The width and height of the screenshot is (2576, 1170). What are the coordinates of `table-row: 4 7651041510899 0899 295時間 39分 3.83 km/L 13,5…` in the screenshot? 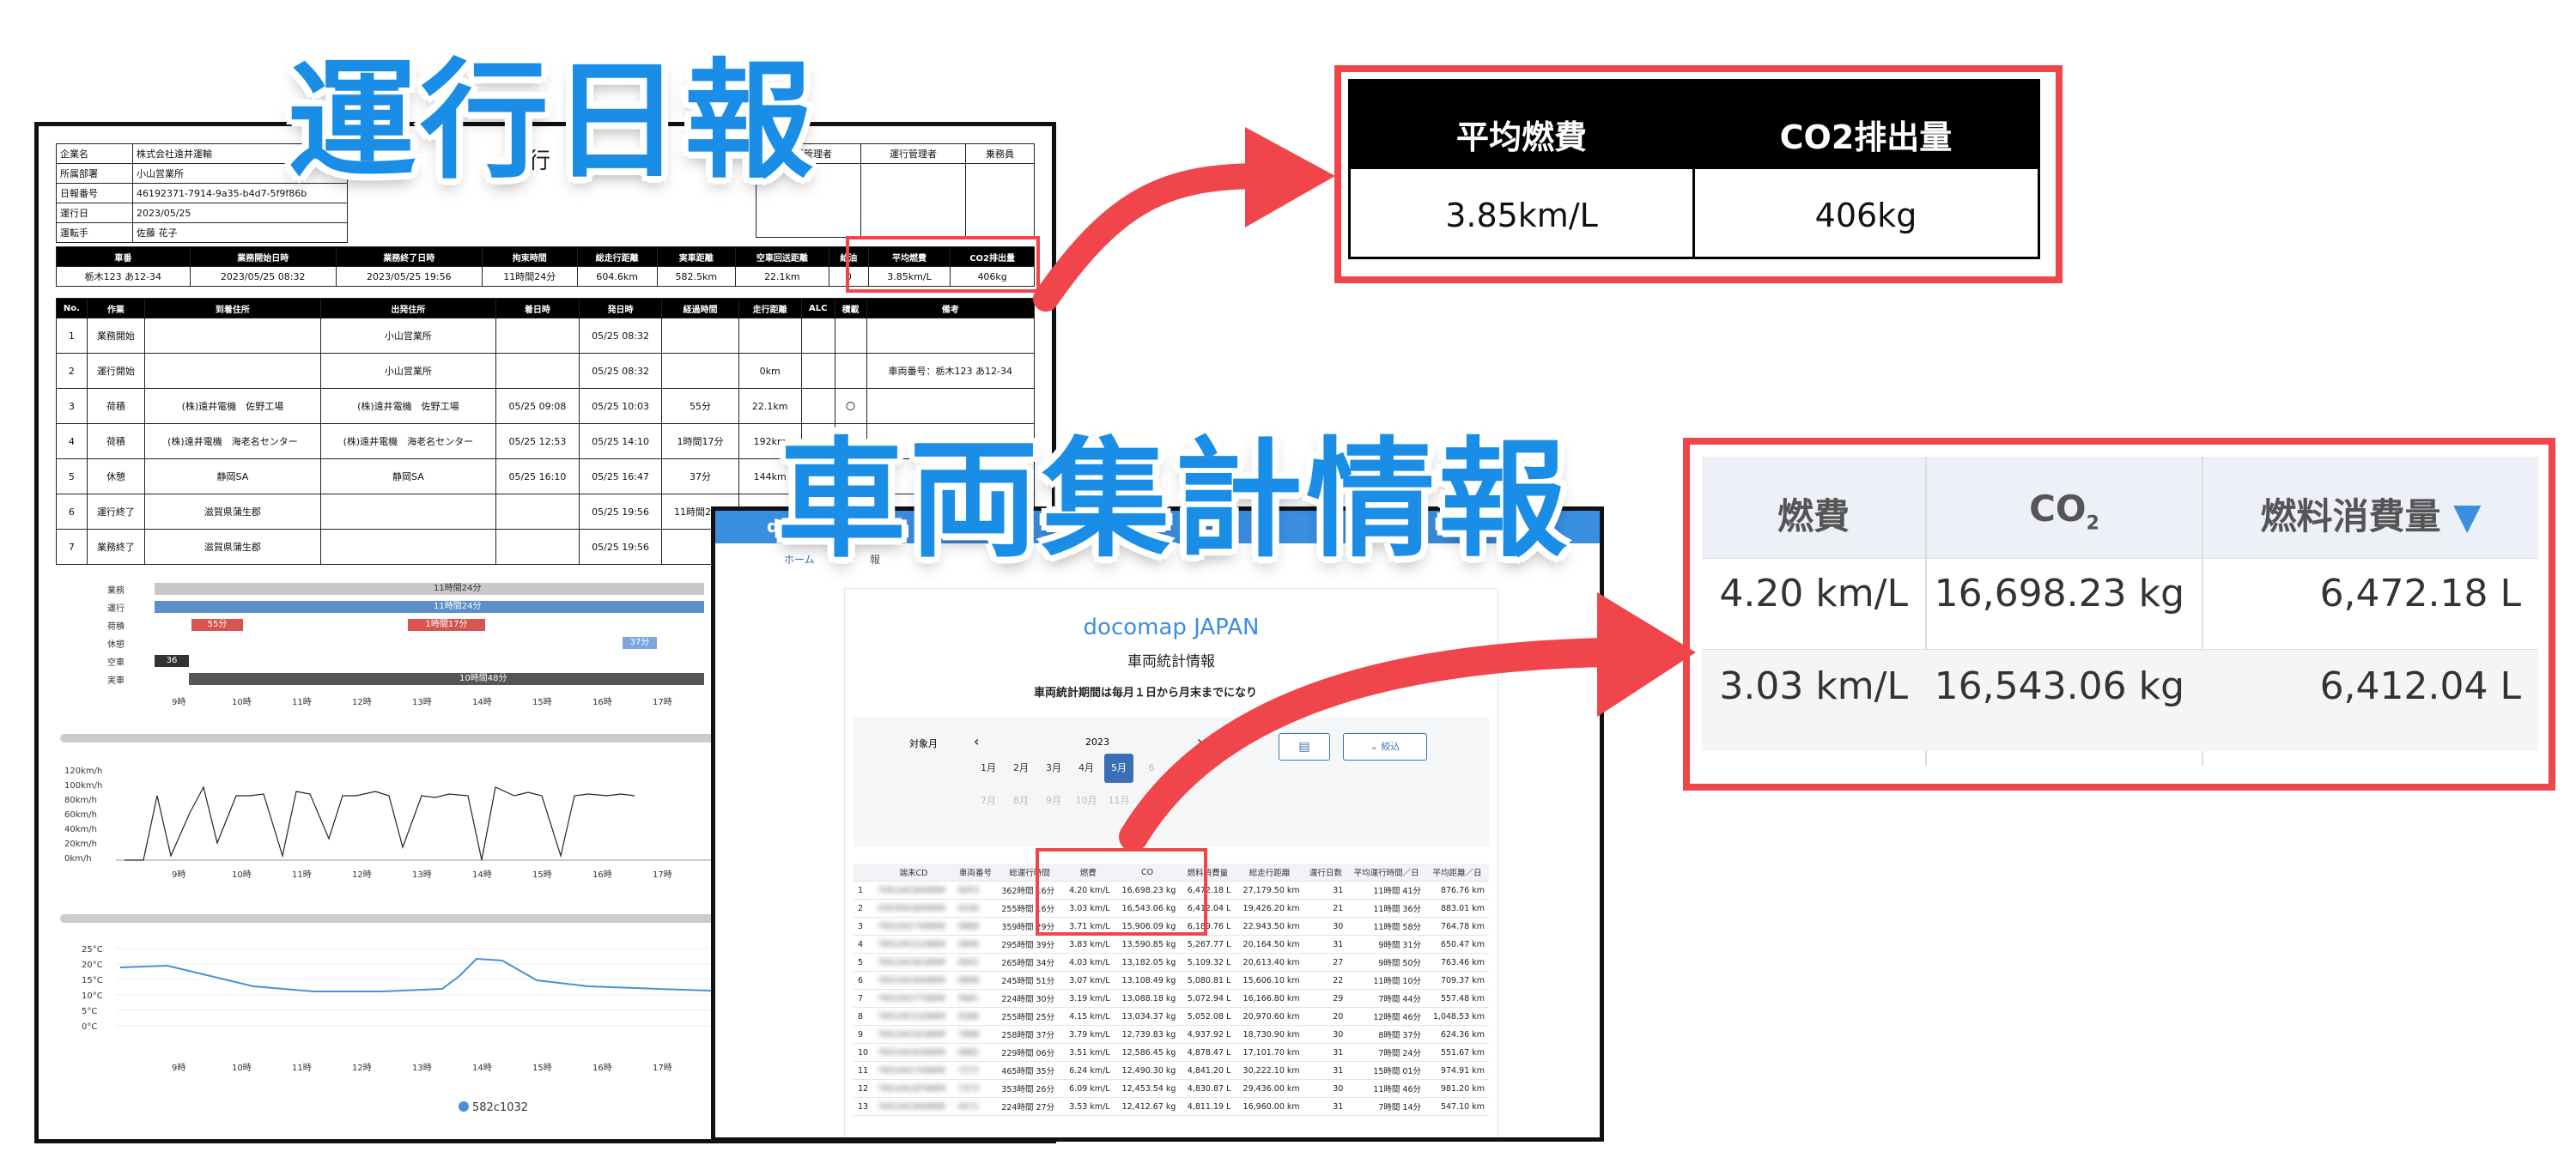 It's located at (1171, 945).